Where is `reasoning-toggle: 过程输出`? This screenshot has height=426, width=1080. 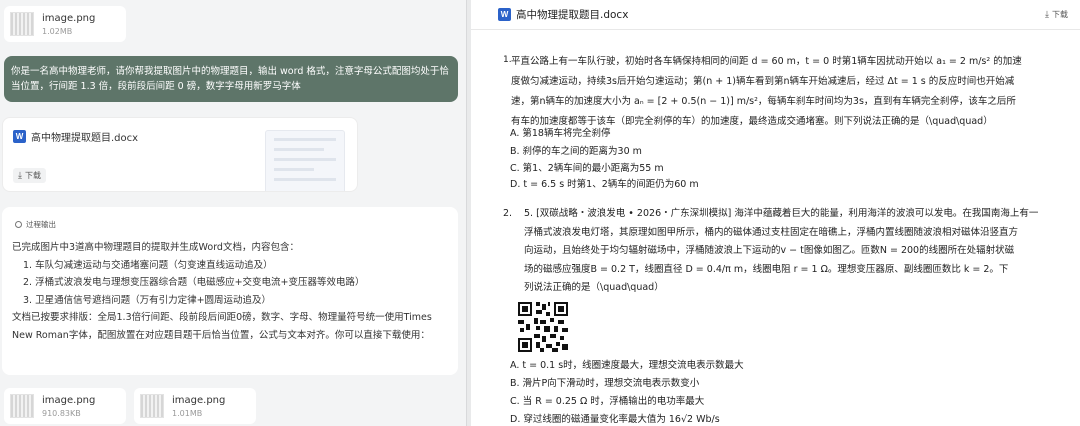
reasoning-toggle: 过程输出 is located at coordinates (35, 224).